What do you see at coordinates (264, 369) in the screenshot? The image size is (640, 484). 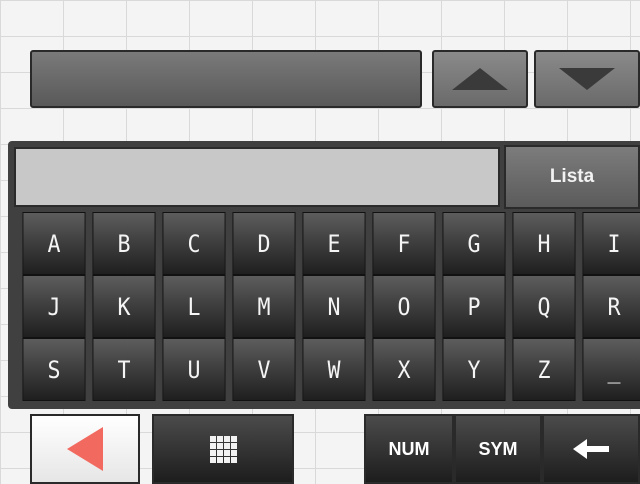 I see `key-v: V` at bounding box center [264, 369].